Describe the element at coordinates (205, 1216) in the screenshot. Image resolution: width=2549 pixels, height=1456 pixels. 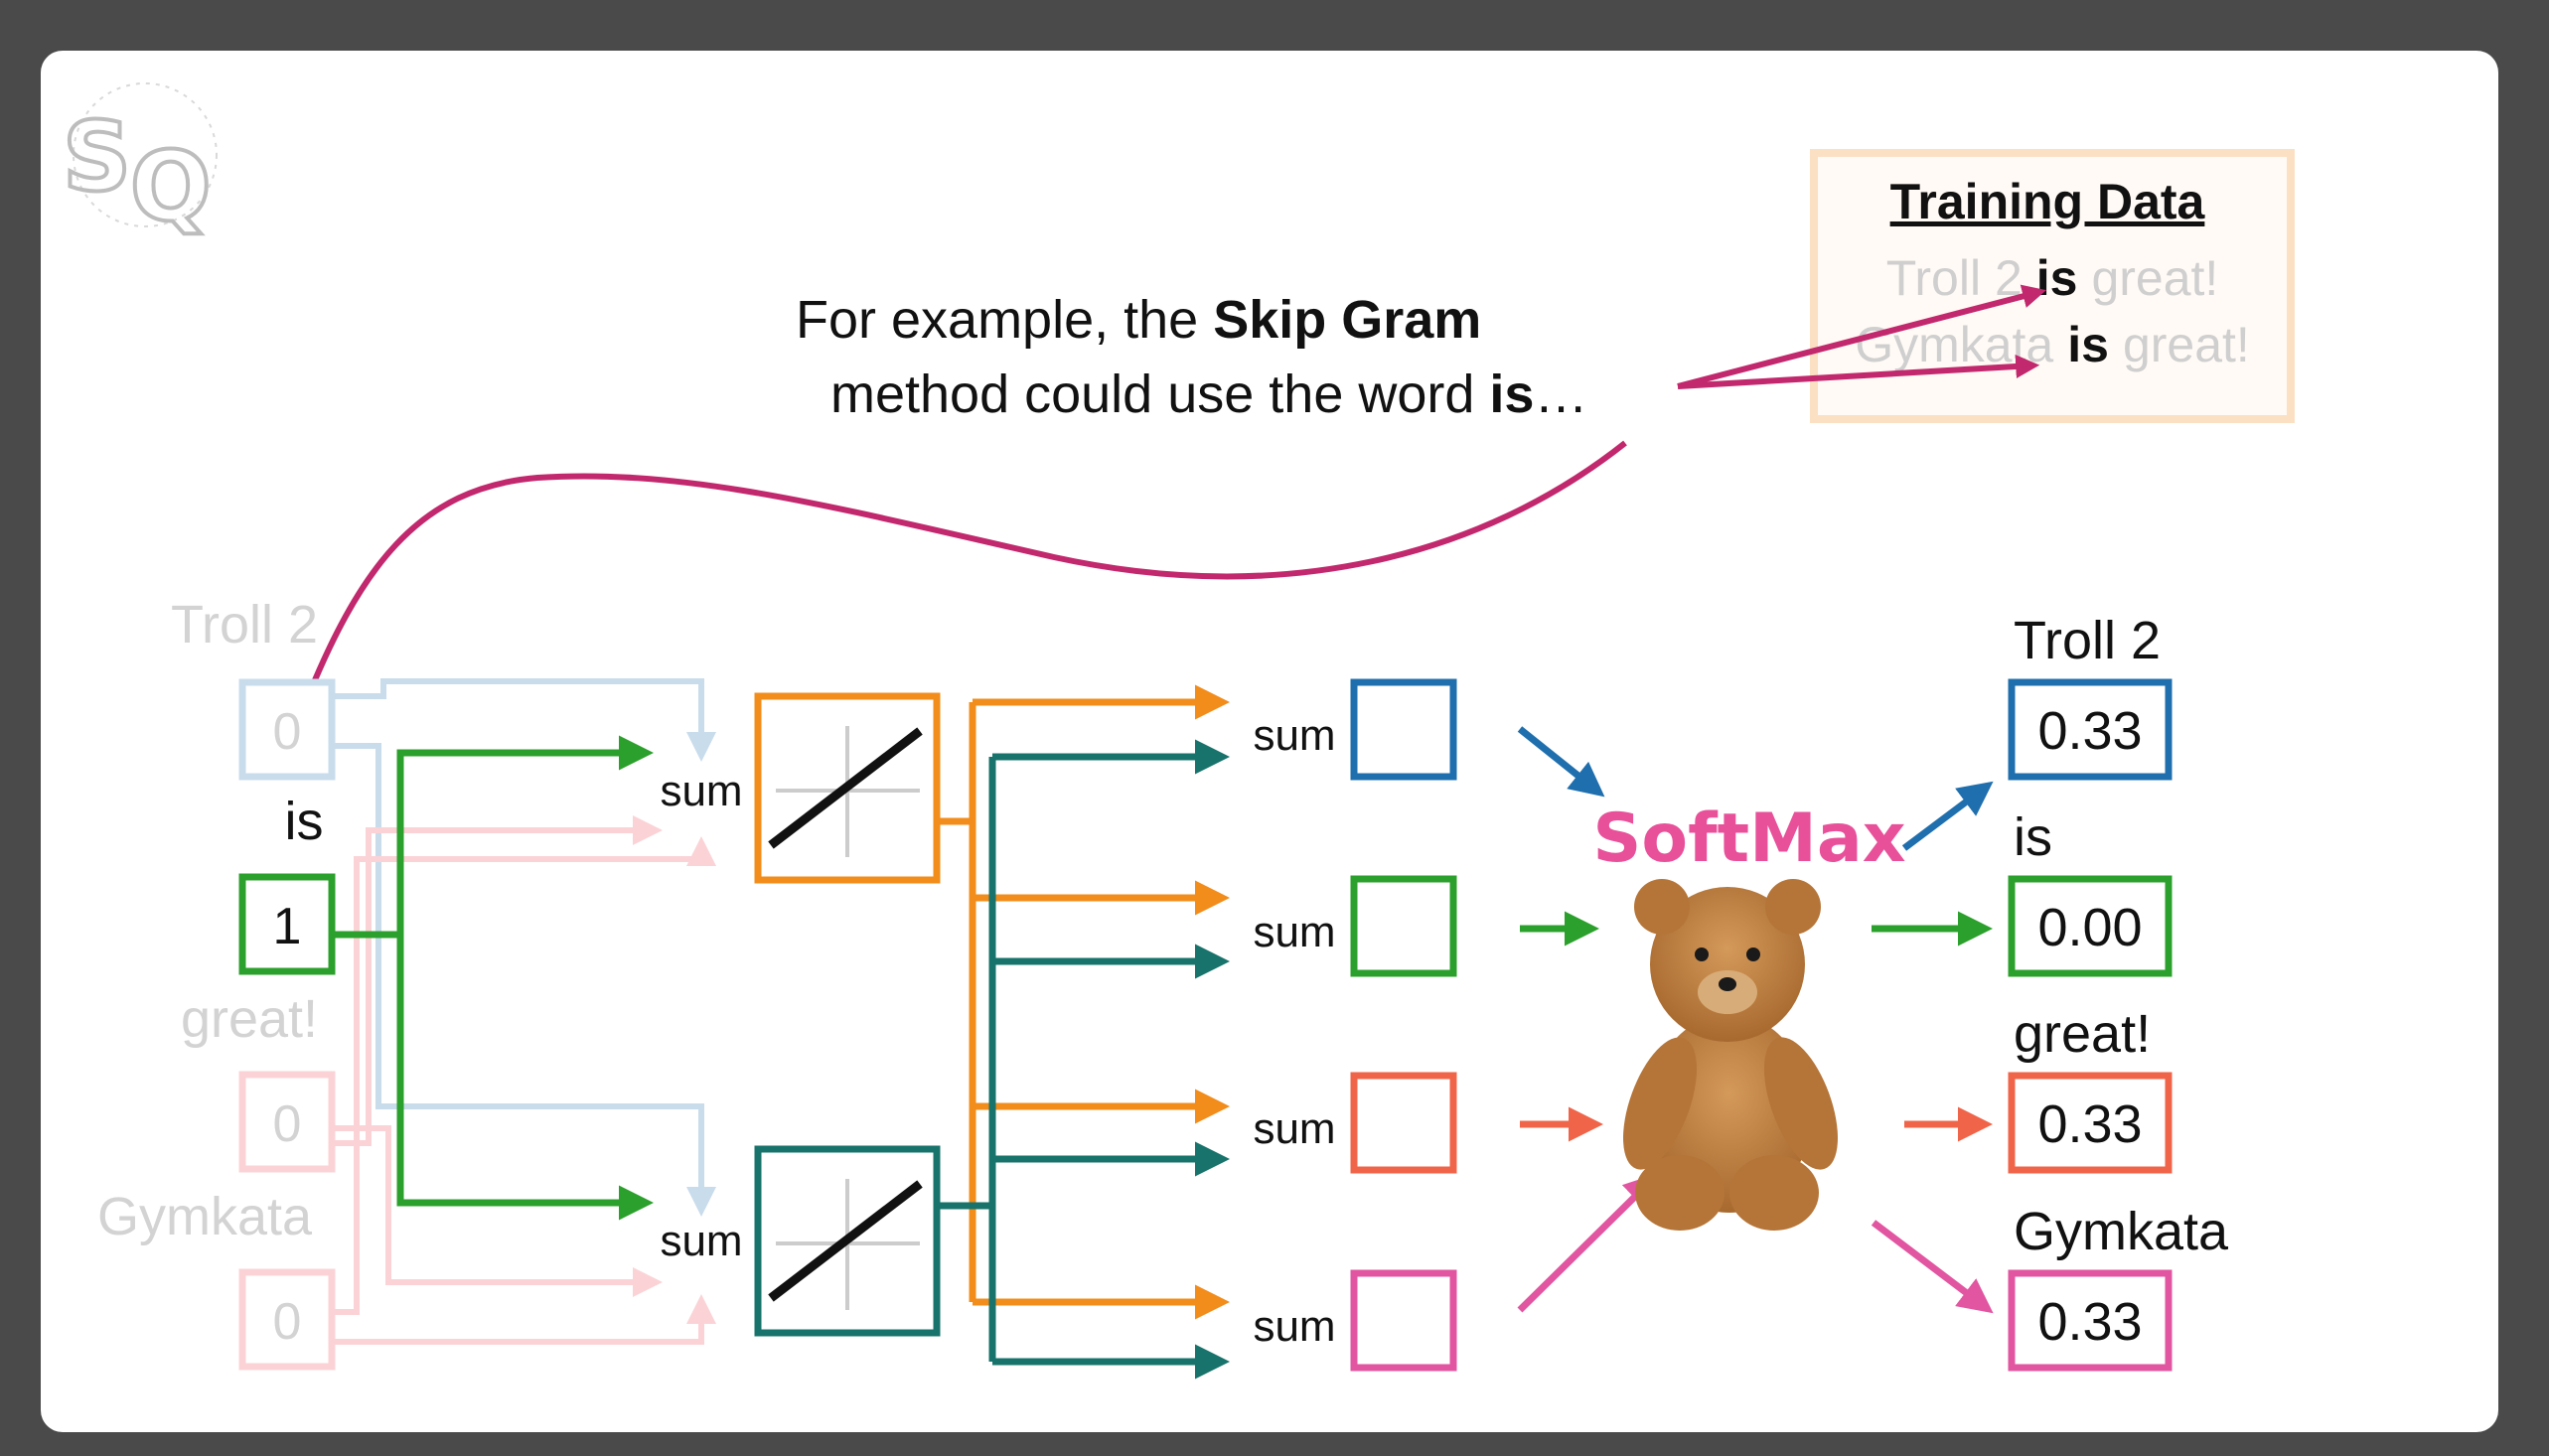
I see `input-label-gymkata: Gymkata` at that location.